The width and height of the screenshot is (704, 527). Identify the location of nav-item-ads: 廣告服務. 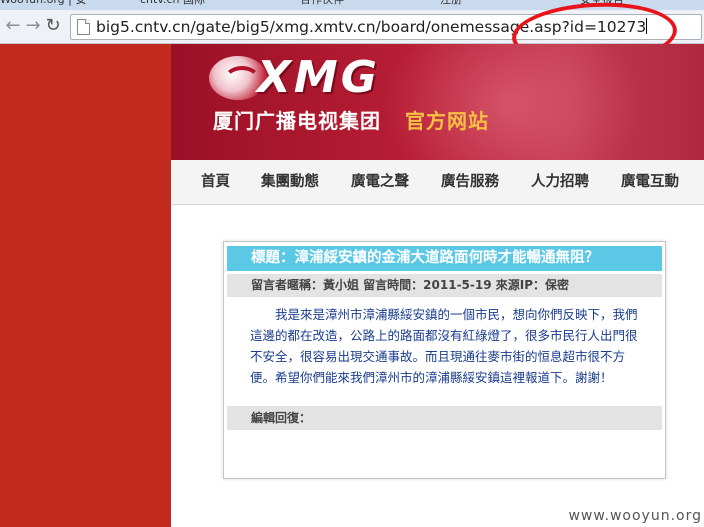
(470, 182).